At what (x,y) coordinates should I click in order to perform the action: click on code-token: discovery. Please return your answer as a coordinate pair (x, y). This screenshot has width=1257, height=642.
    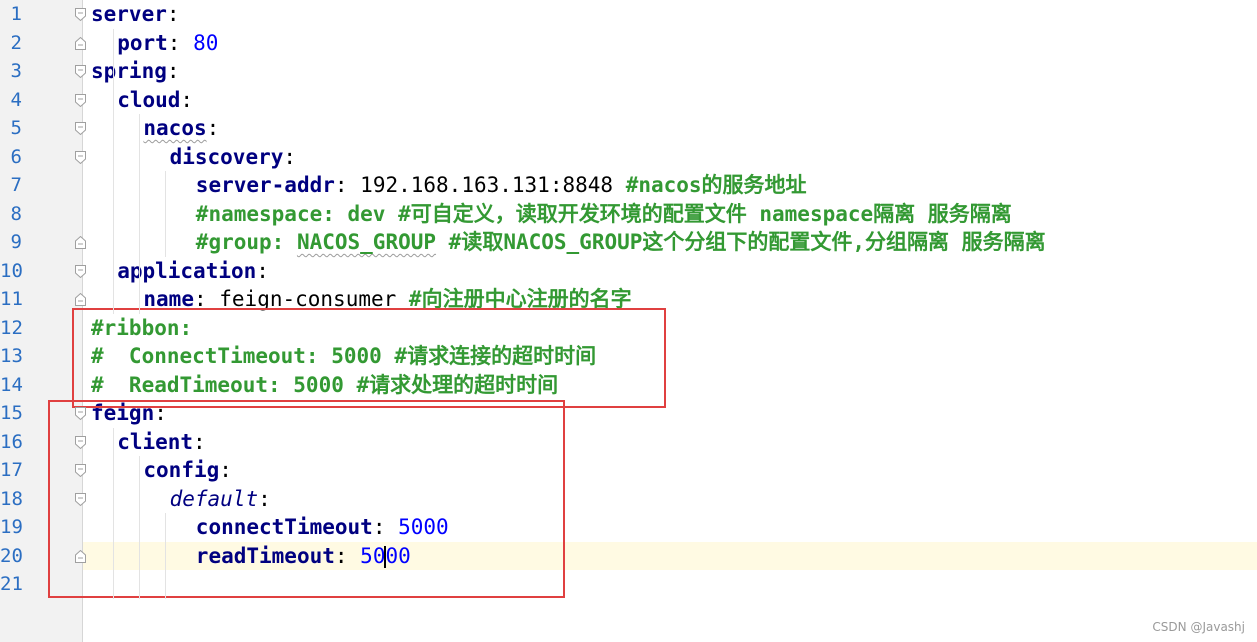
    Looking at the image, I should click on (226, 156).